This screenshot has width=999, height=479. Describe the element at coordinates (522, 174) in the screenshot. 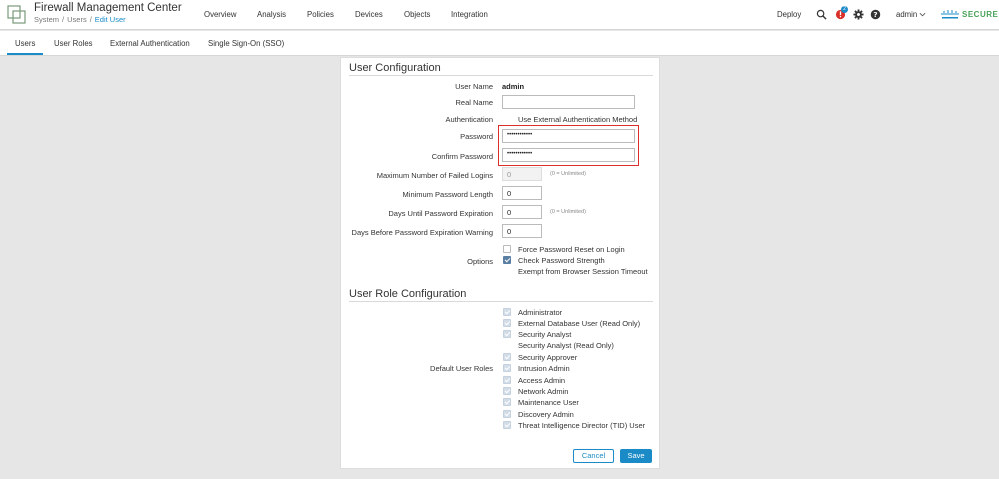

I see `max-failed-logins-input: 0` at that location.